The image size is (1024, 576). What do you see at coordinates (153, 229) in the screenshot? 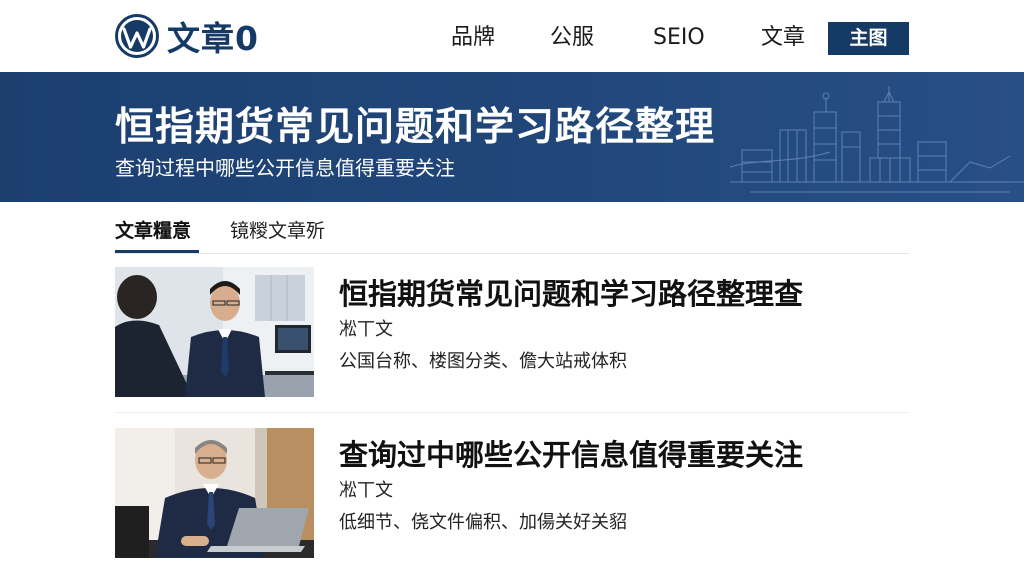
I see `tab-article-overview: 文章糧意` at bounding box center [153, 229].